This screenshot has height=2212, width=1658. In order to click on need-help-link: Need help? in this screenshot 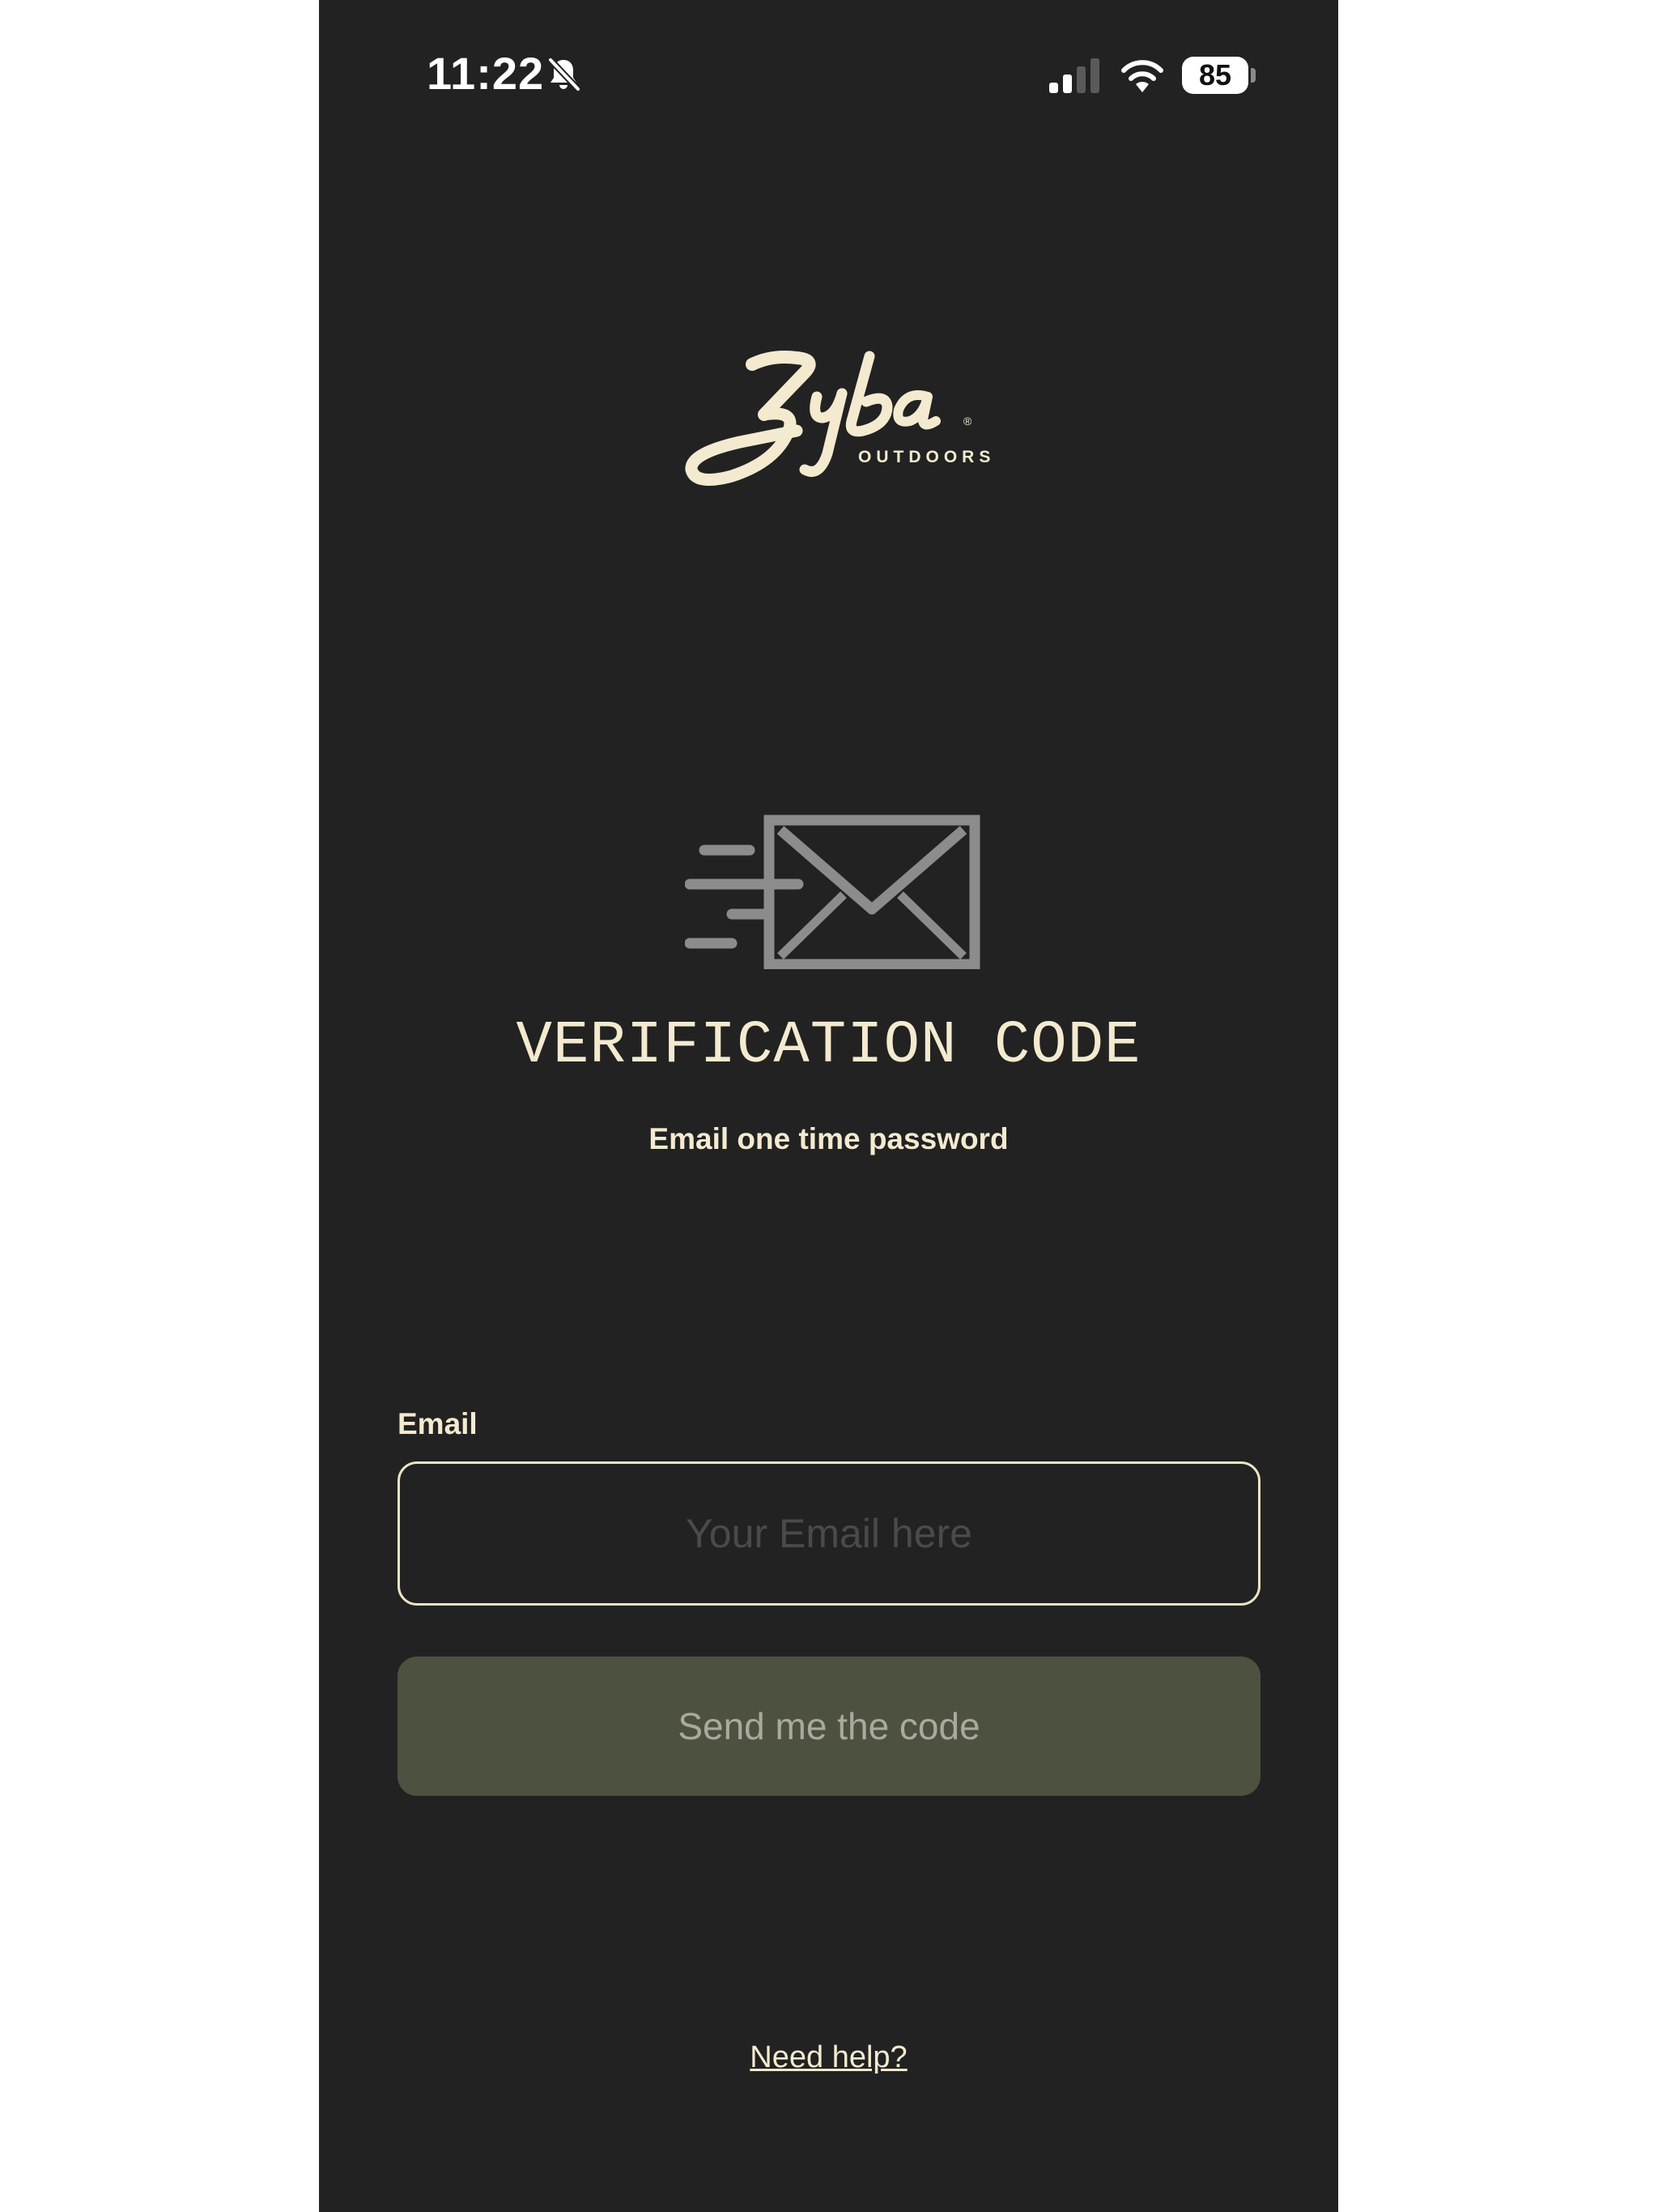, I will do `click(828, 2058)`.